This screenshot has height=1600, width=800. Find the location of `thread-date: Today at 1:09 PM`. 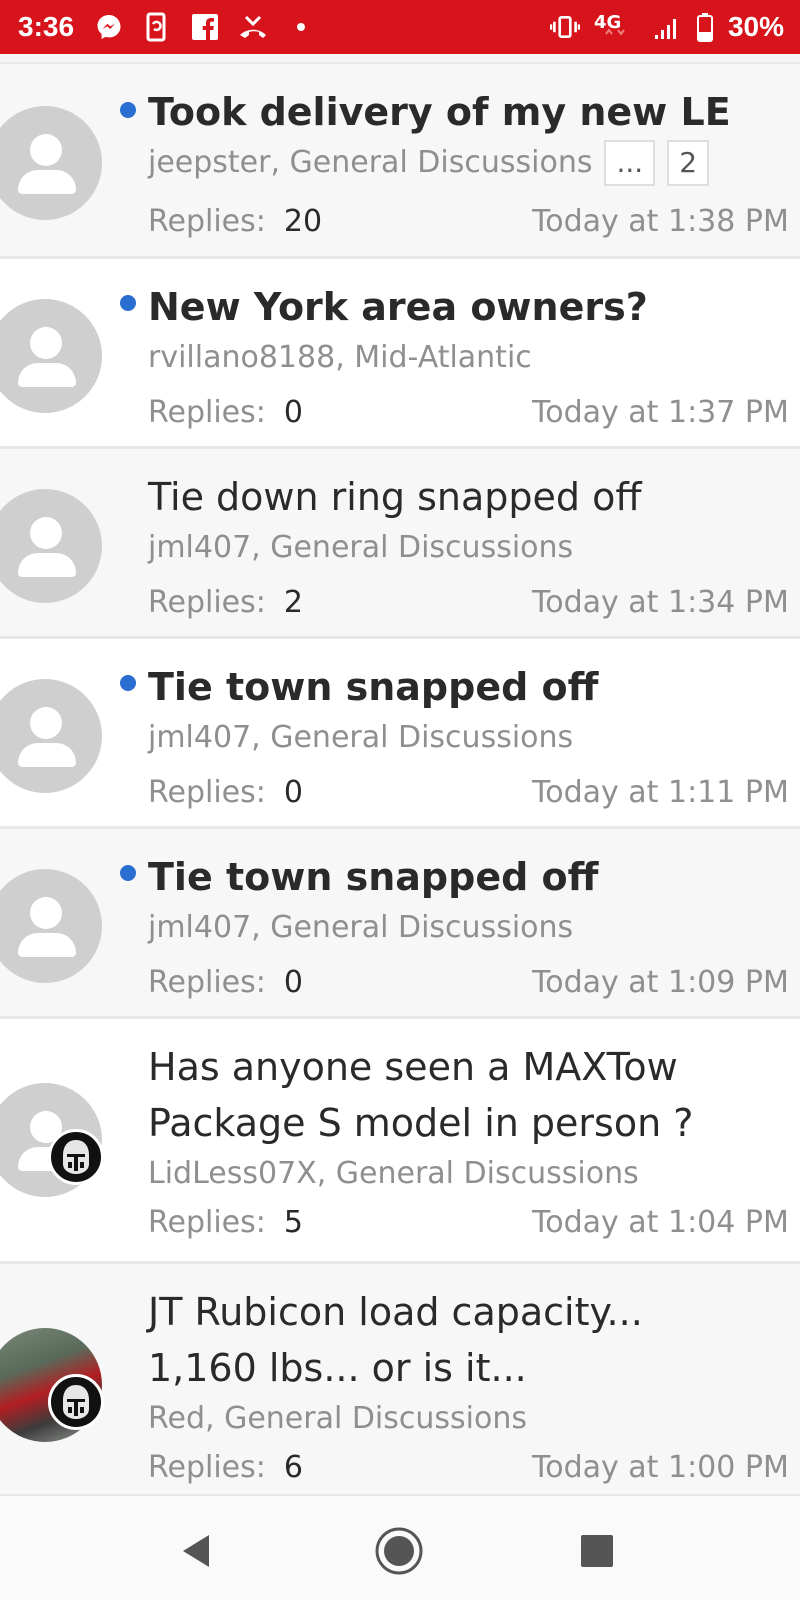

thread-date: Today at 1:09 PM is located at coordinates (660, 982).